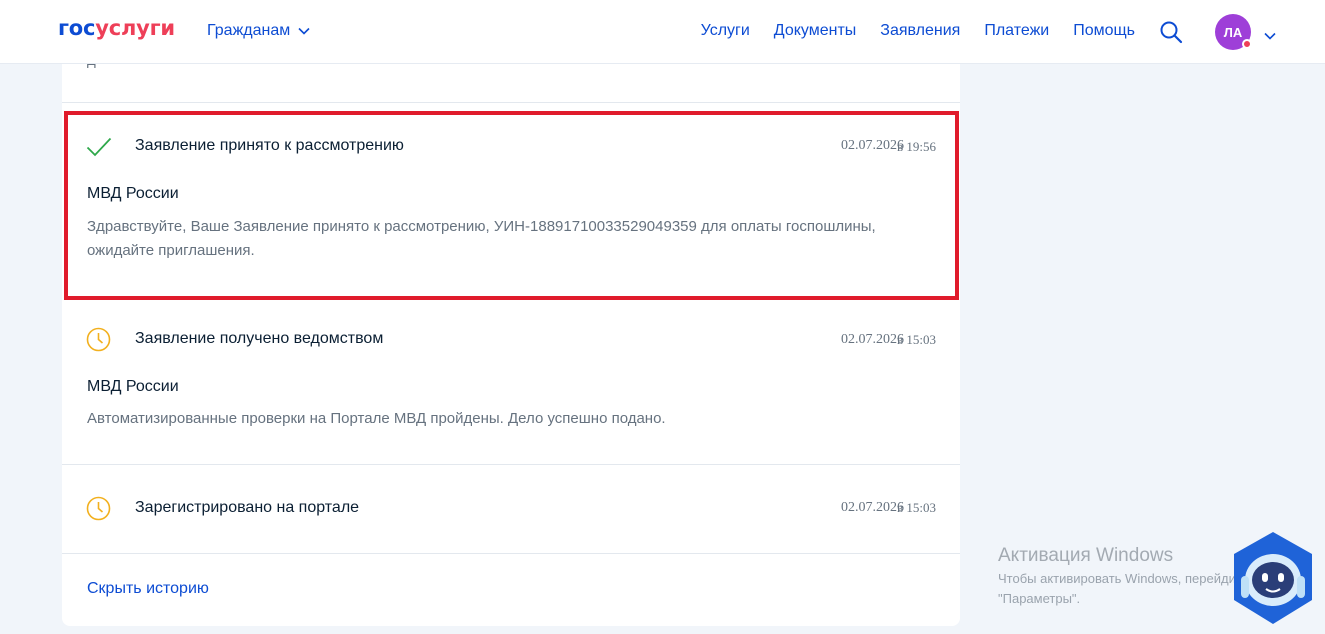  I want to click on gosuslugi-logo: госуслуги, so click(116, 28).